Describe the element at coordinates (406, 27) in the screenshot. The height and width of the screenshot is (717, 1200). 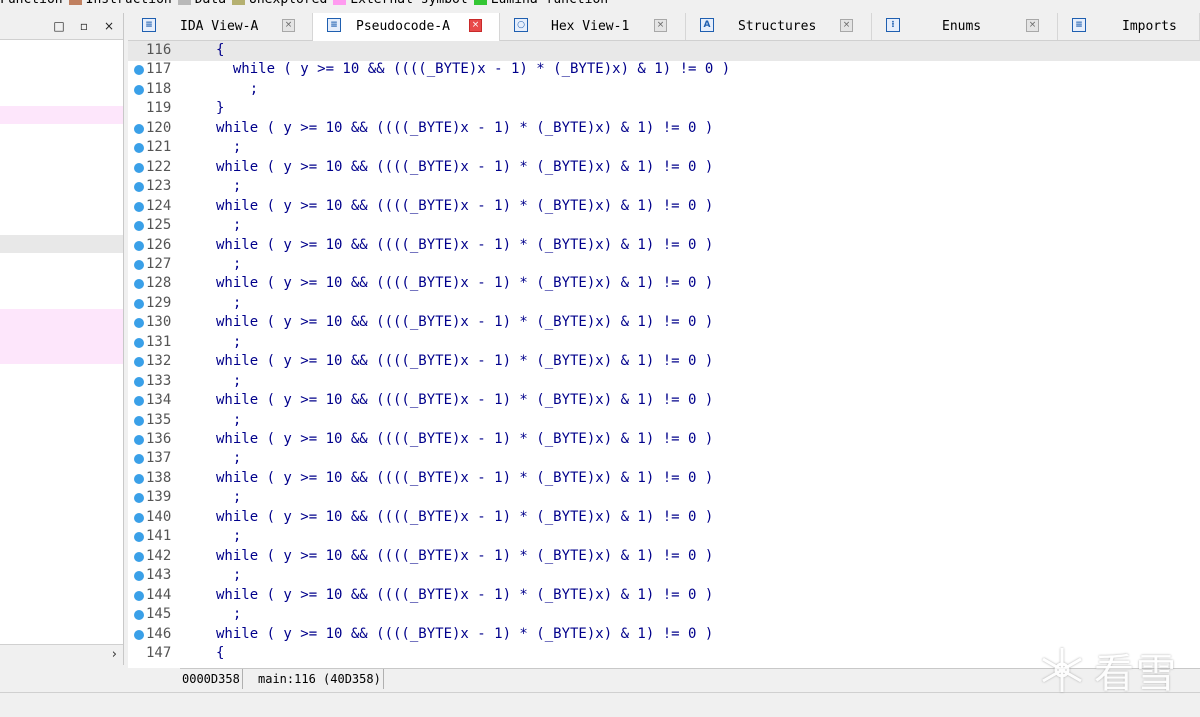
I see `tab-pseudocode-a: ≡ Pseudocode-A ×` at that location.